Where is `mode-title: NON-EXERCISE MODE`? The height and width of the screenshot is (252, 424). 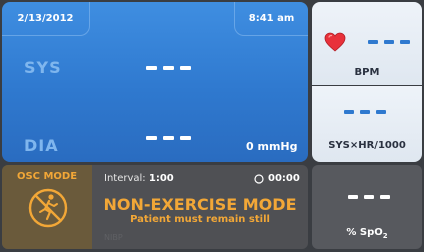
mode-title: NON-EXERCISE MODE is located at coordinates (200, 204).